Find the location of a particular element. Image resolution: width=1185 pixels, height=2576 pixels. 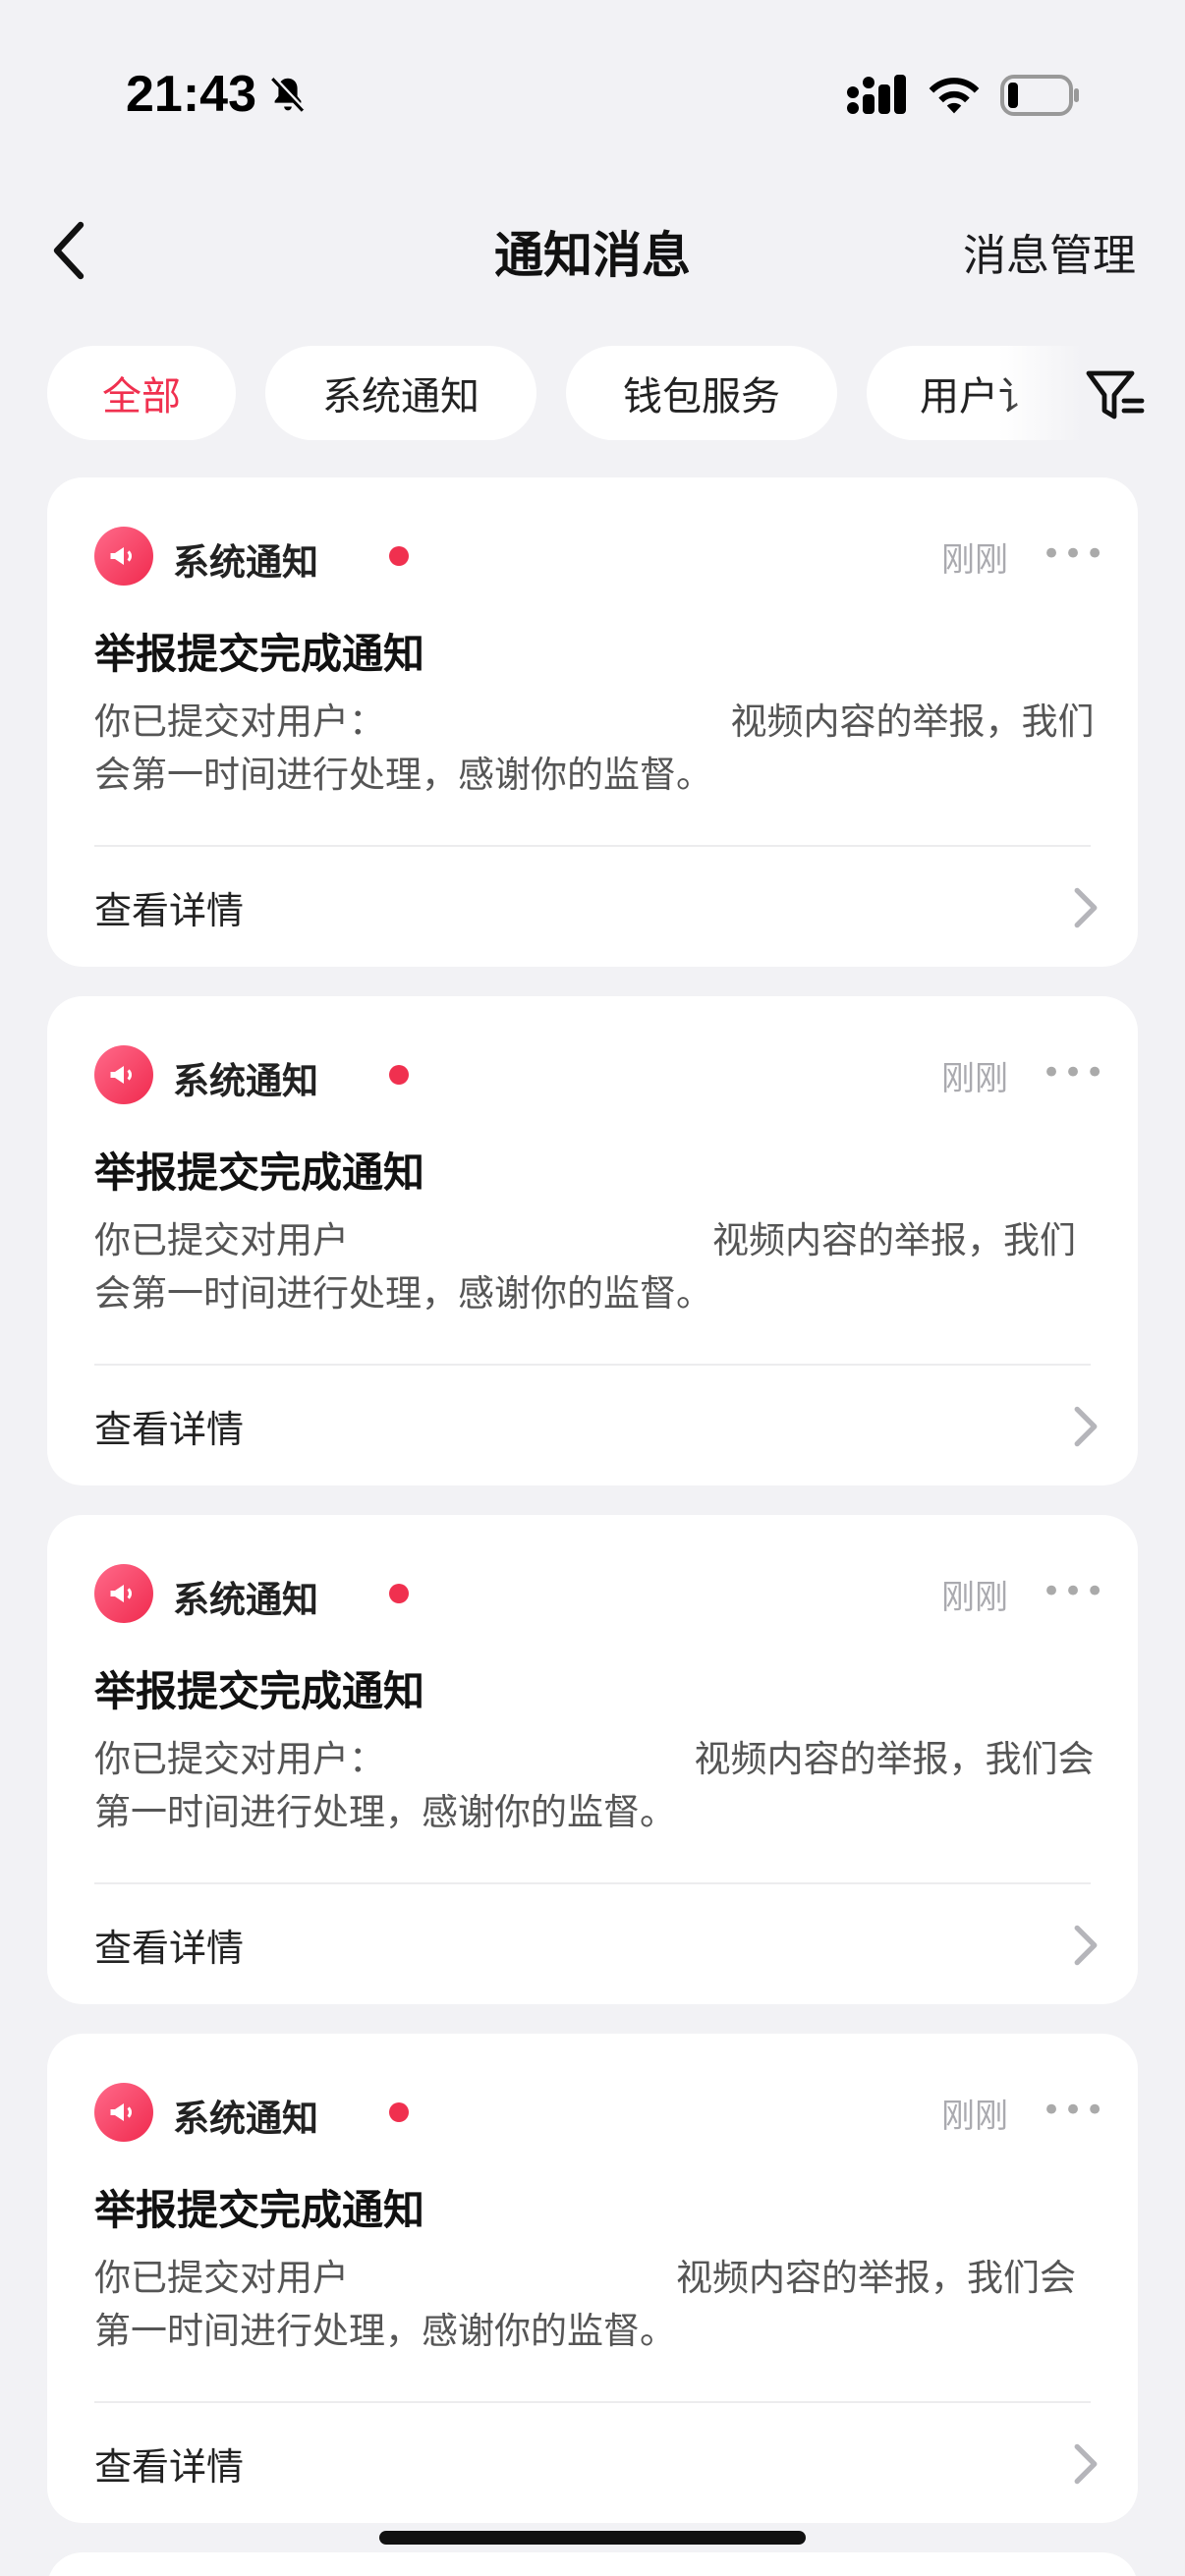

silent-bell-icon is located at coordinates (288, 94).